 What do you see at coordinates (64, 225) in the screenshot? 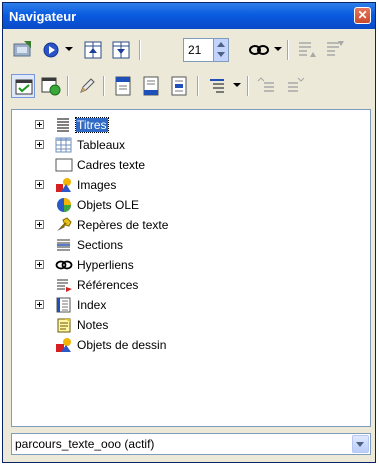
I see `bookmark-icon` at bounding box center [64, 225].